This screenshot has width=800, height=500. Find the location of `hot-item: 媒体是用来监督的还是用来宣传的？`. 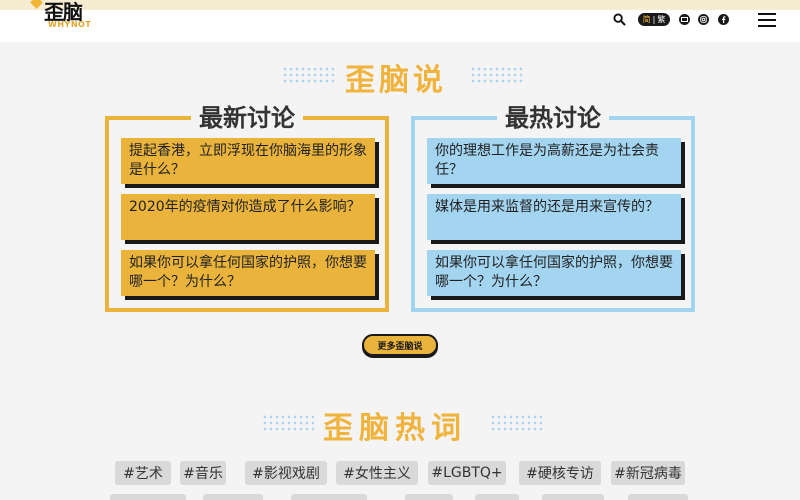

hot-item: 媒体是用来监督的还是用来宣传的？ is located at coordinates (554, 217).